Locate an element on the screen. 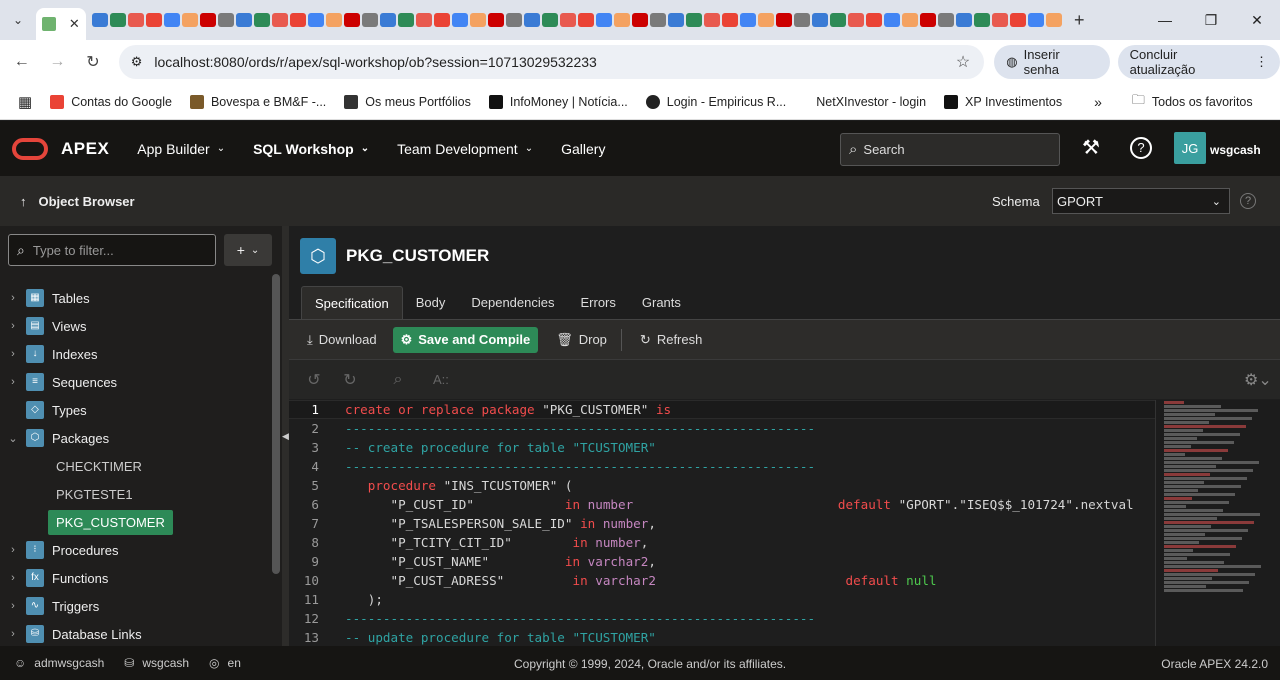  code-line: 7 "P_TSALESPERSON_SALE_ID" in number, is located at coordinates (722, 523).